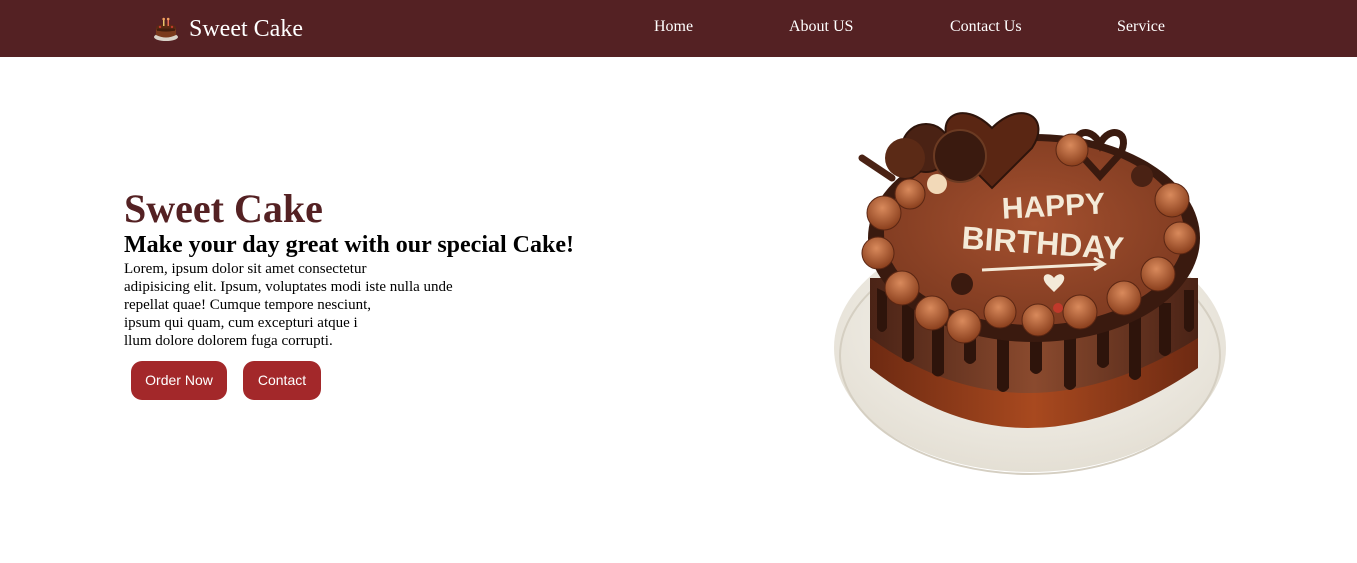 This screenshot has width=1357, height=563. Describe the element at coordinates (166, 29) in the screenshot. I see `cake-icon` at that location.